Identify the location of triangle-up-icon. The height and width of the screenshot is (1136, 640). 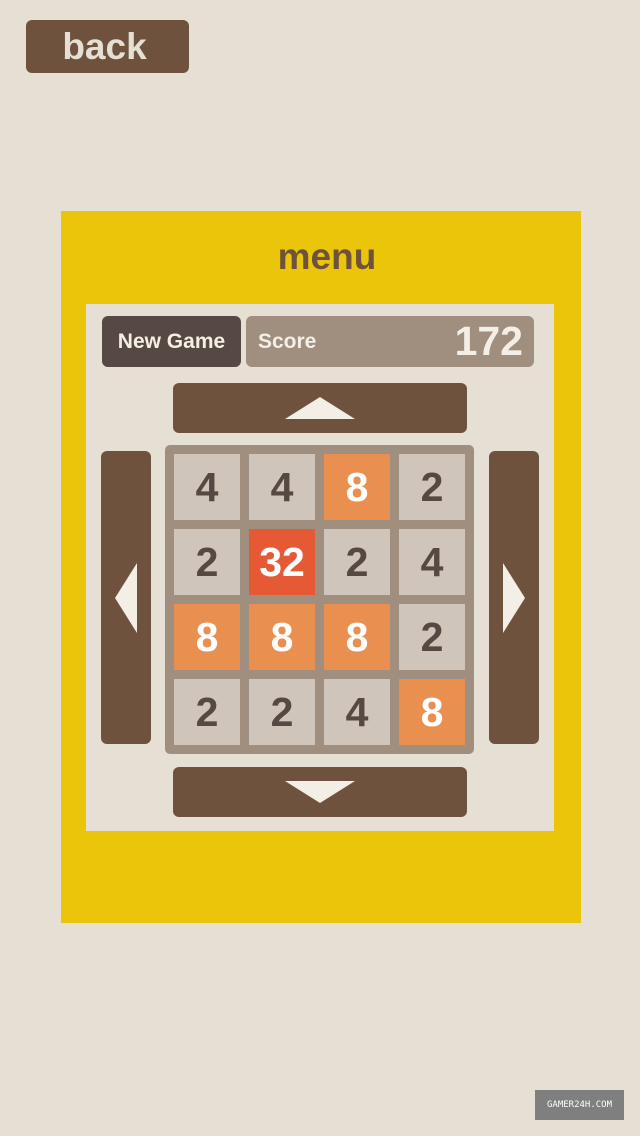
(320, 408).